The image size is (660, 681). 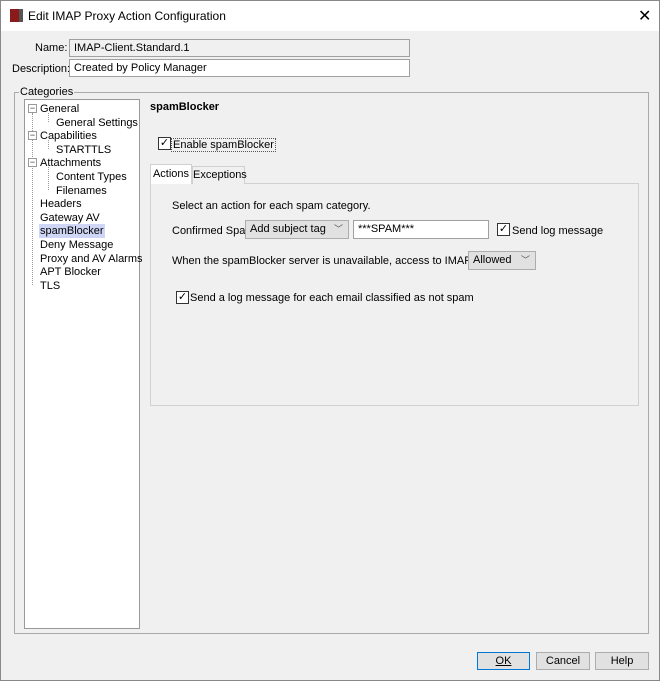 I want to click on send-log-checkbox: ✓, so click(x=503, y=229).